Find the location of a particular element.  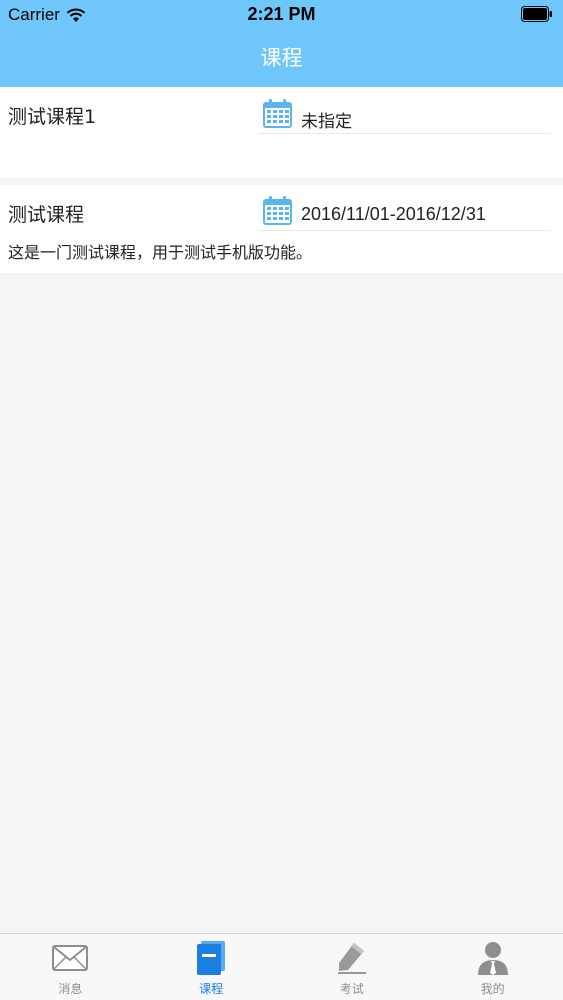

tab-profile: 我的 is located at coordinates (492, 967).